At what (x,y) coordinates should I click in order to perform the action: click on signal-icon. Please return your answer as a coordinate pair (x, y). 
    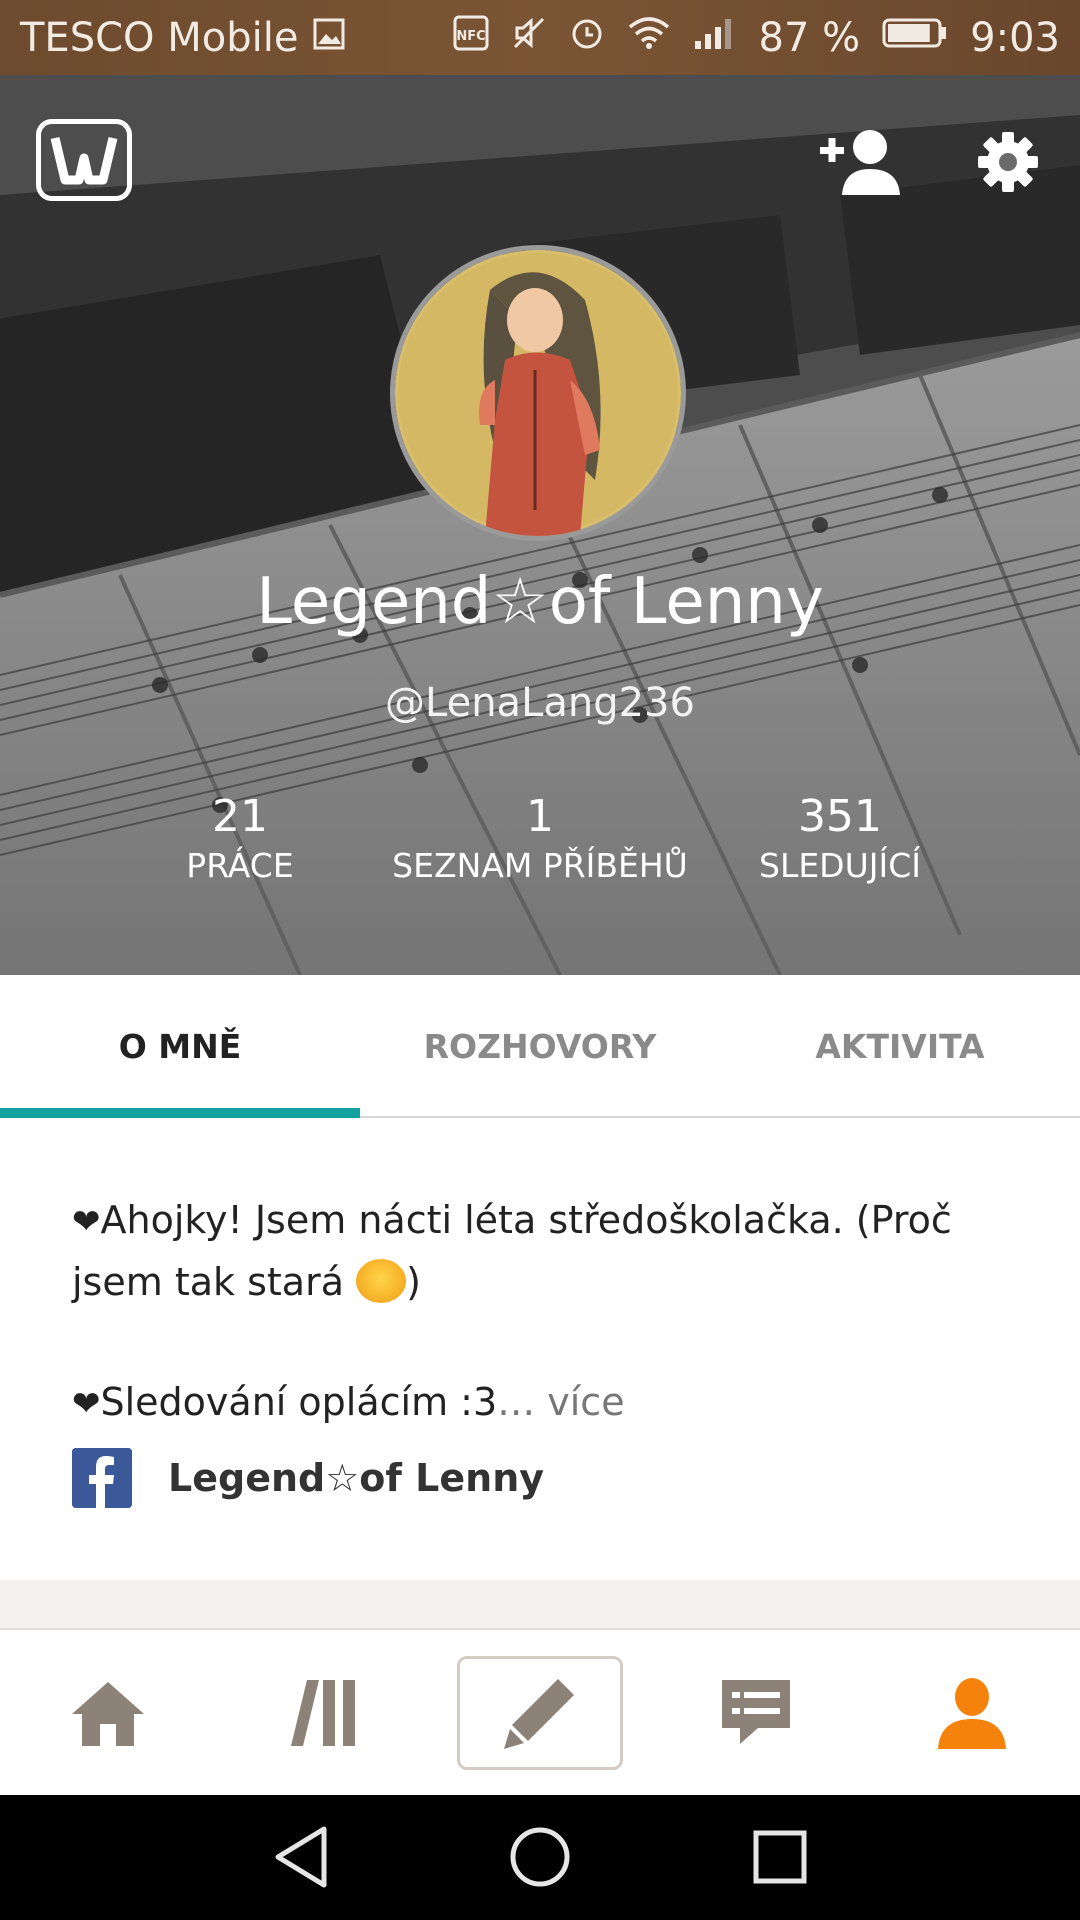
    Looking at the image, I should click on (715, 38).